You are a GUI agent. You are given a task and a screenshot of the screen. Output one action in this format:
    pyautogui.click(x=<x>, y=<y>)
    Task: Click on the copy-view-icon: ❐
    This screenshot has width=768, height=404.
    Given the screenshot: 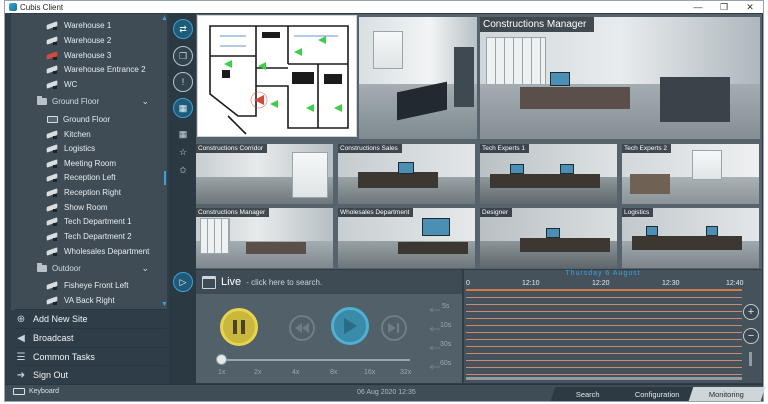 What is the action you would take?
    pyautogui.click(x=183, y=56)
    